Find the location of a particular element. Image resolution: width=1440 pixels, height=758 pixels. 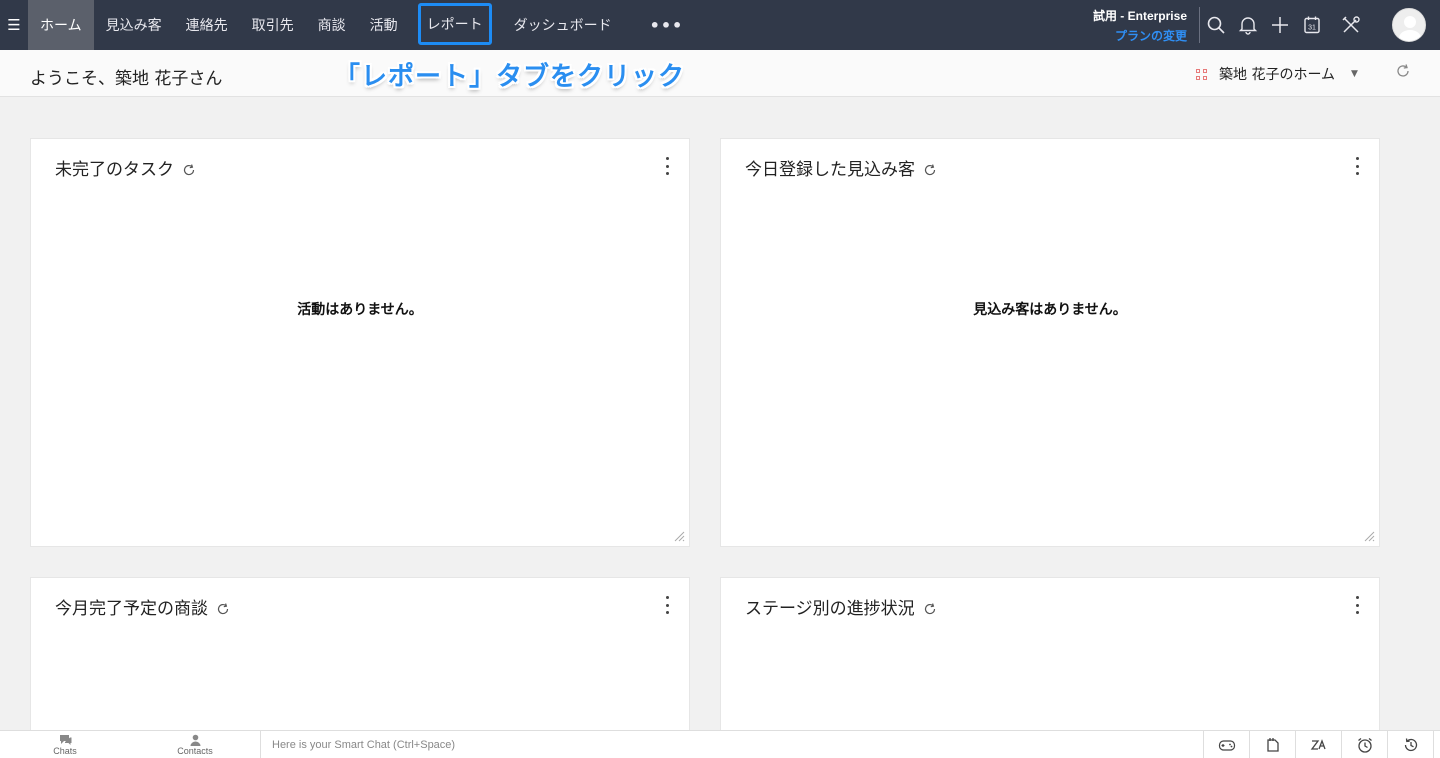

chat-bubble-icon is located at coordinates (65, 739).